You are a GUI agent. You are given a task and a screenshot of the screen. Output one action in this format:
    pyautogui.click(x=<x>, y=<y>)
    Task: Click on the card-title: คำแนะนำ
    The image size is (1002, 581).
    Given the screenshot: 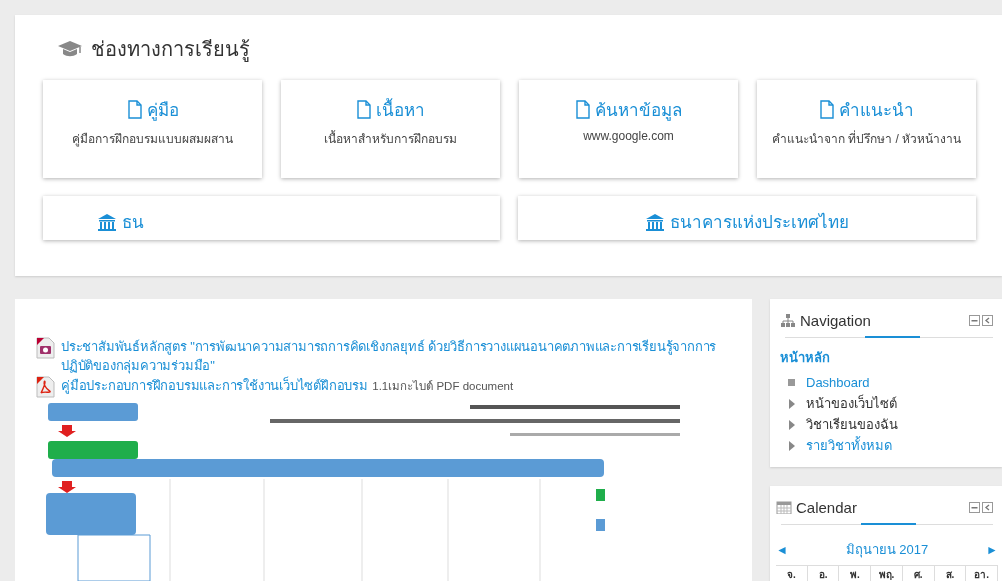 What is the action you would take?
    pyautogui.click(x=876, y=109)
    